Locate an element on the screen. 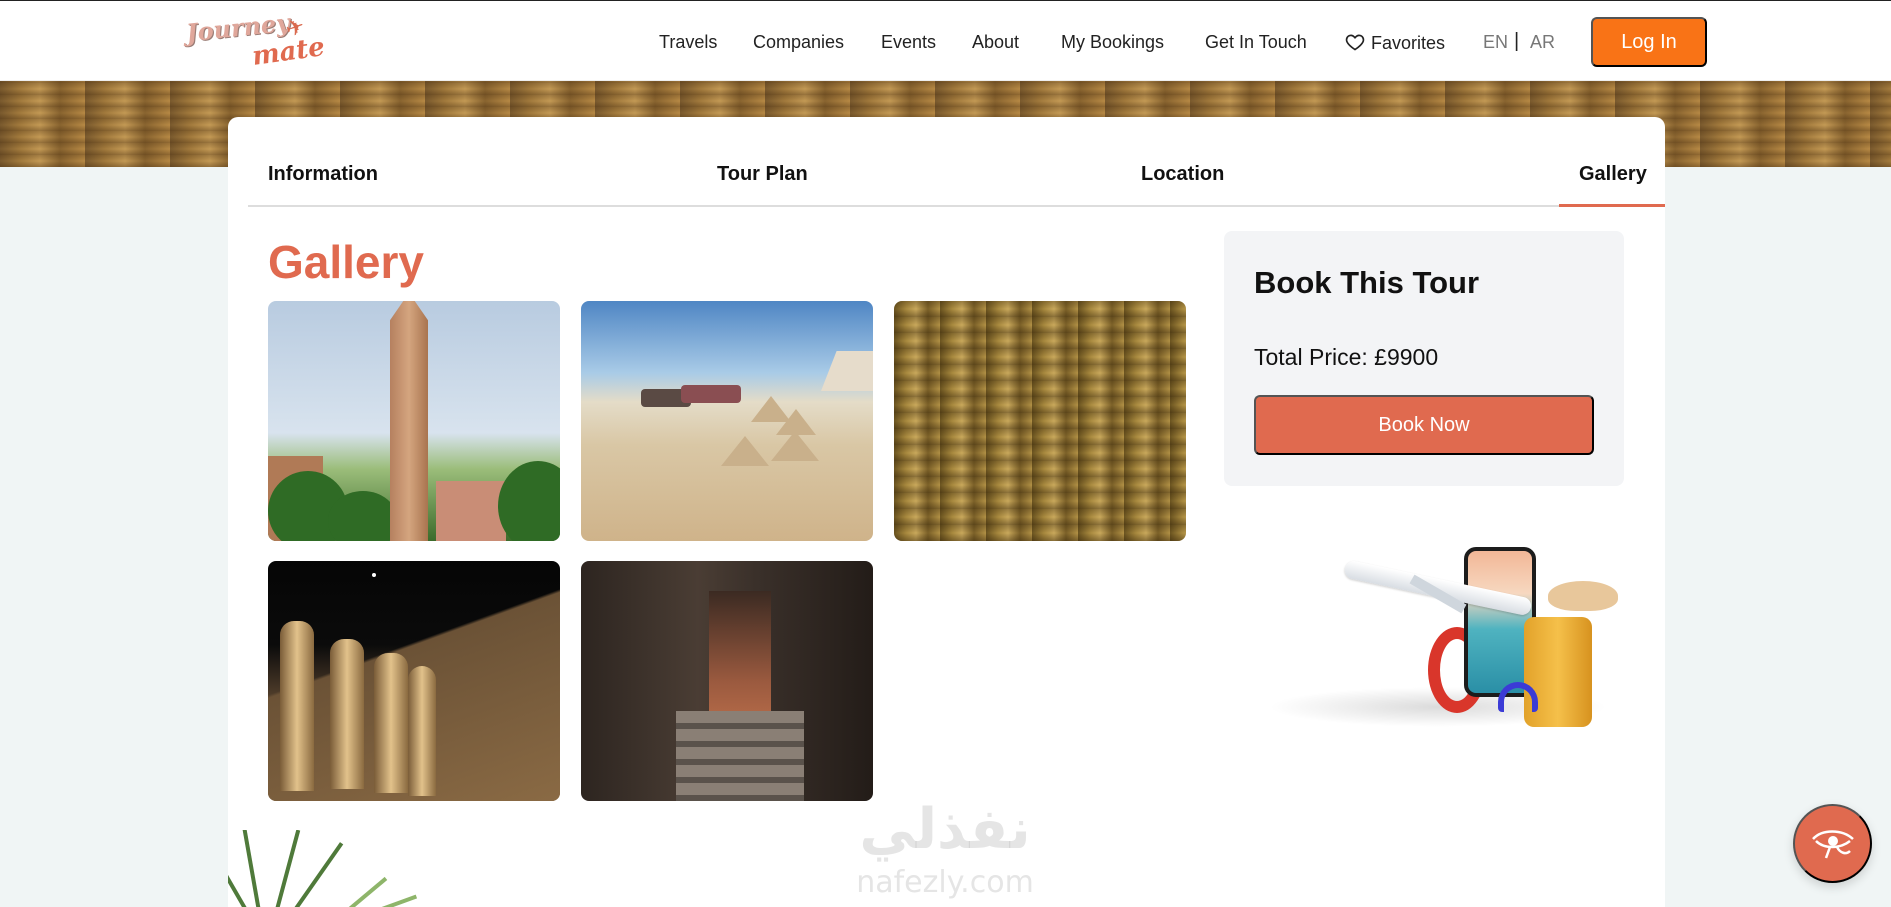 This screenshot has width=1891, height=907. total-price: Total Price: £9900 is located at coordinates (1346, 357).